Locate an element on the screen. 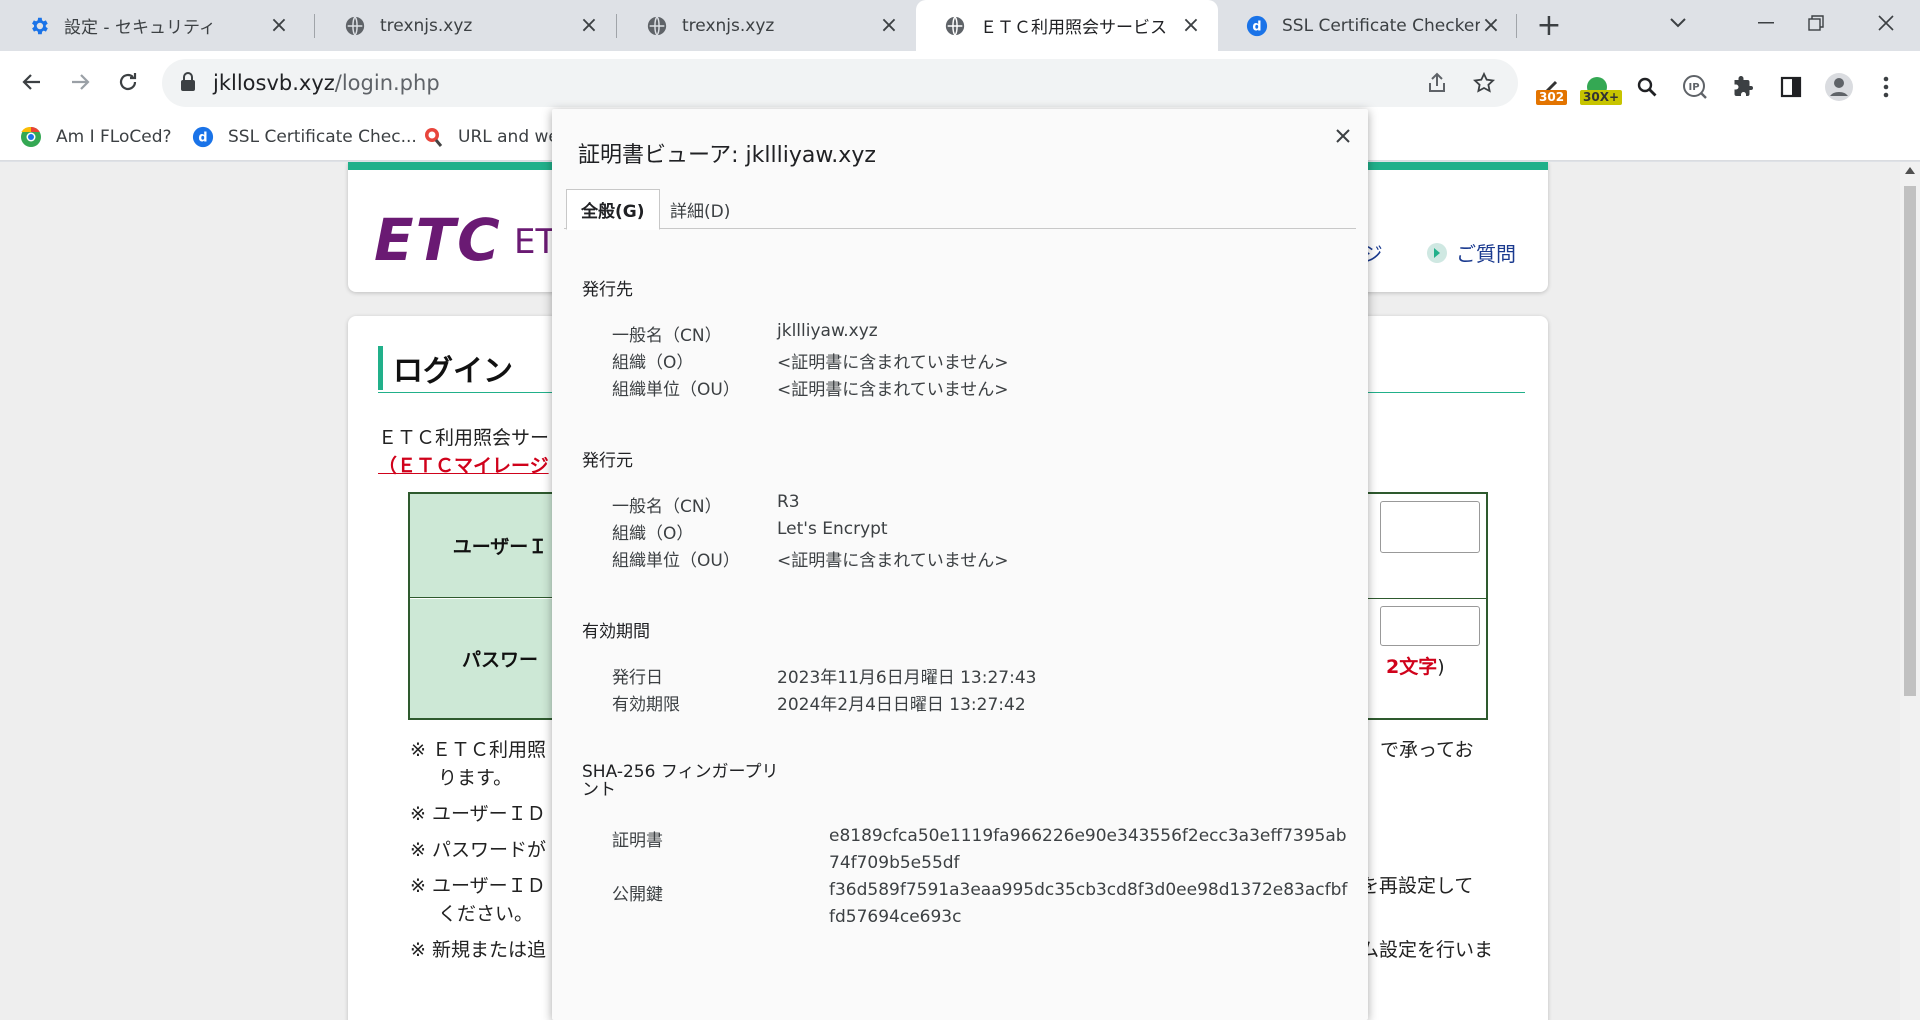  new-tab-button: + is located at coordinates (1549, 25).